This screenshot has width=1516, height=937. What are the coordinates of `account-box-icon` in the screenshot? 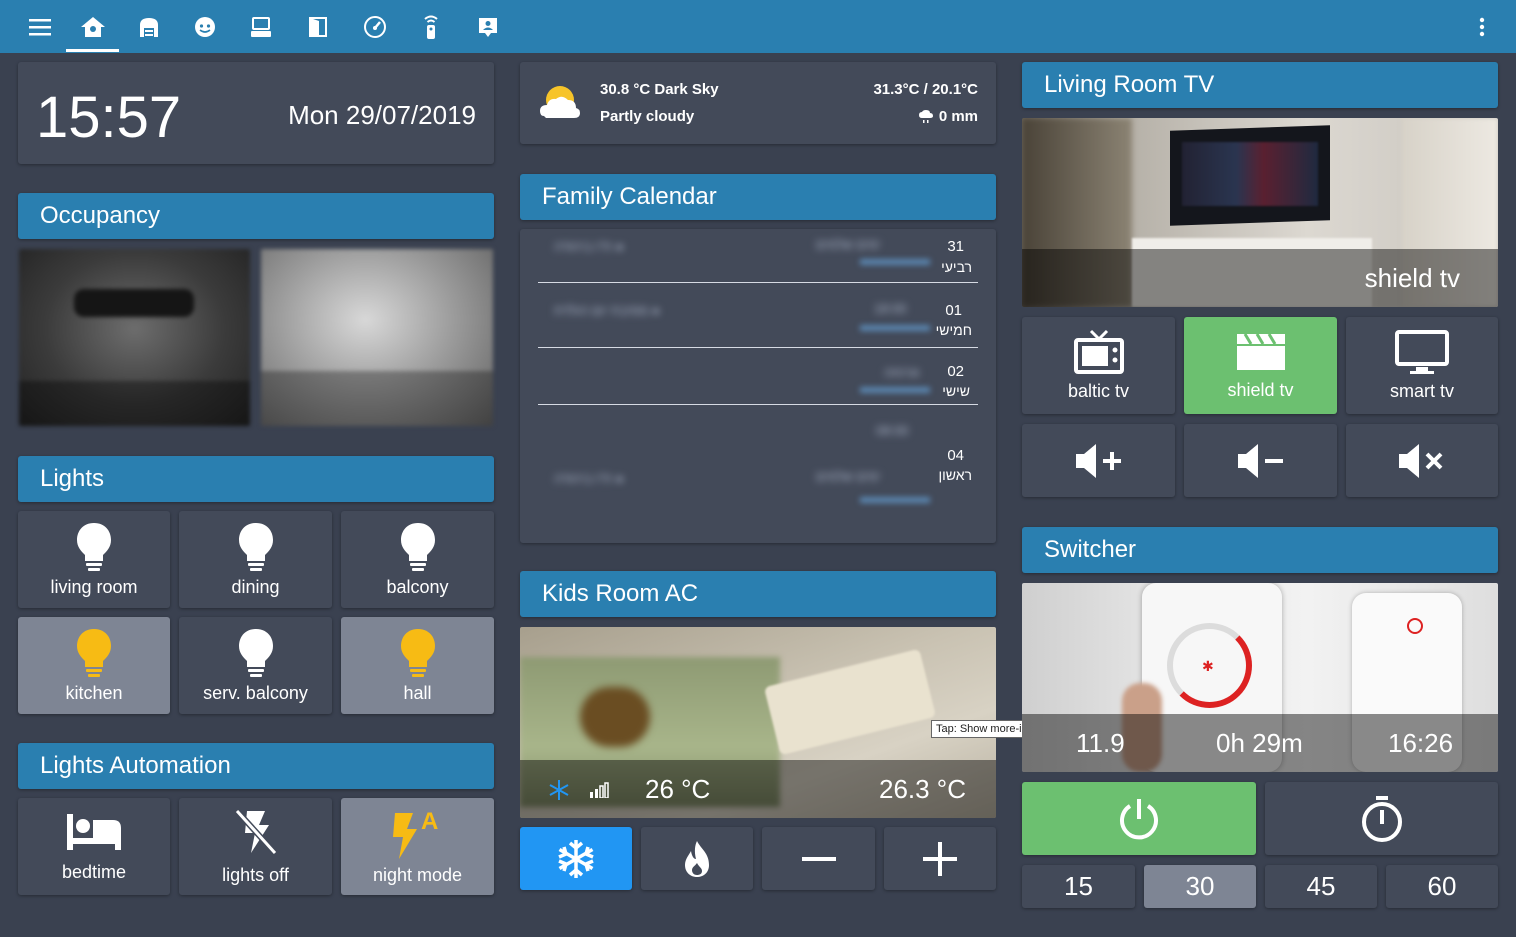 It's located at (488, 27).